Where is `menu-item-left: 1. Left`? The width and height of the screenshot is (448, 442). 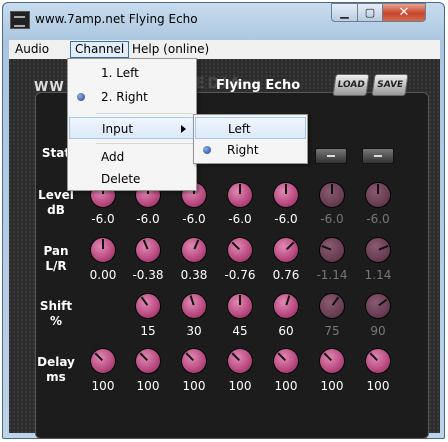 menu-item-left: 1. Left is located at coordinates (132, 73).